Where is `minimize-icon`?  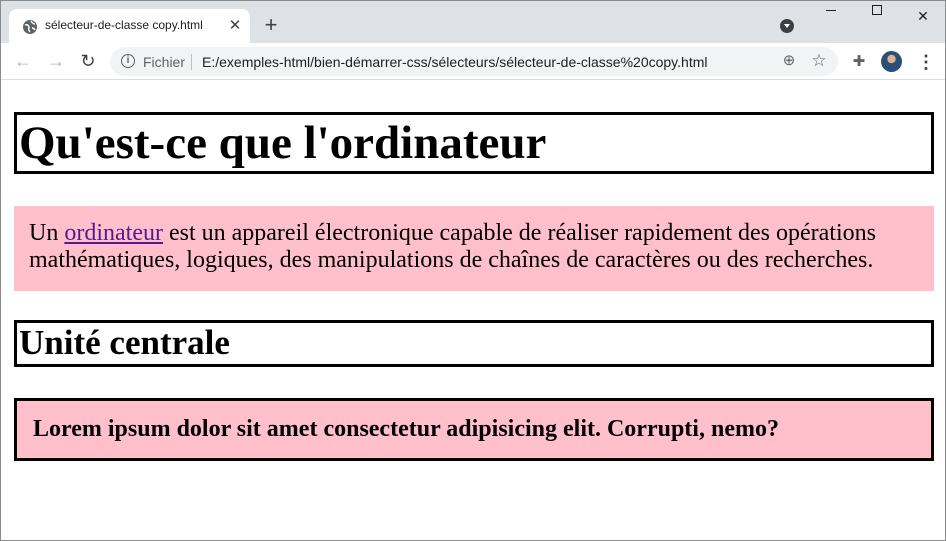
minimize-icon is located at coordinates (831, 10).